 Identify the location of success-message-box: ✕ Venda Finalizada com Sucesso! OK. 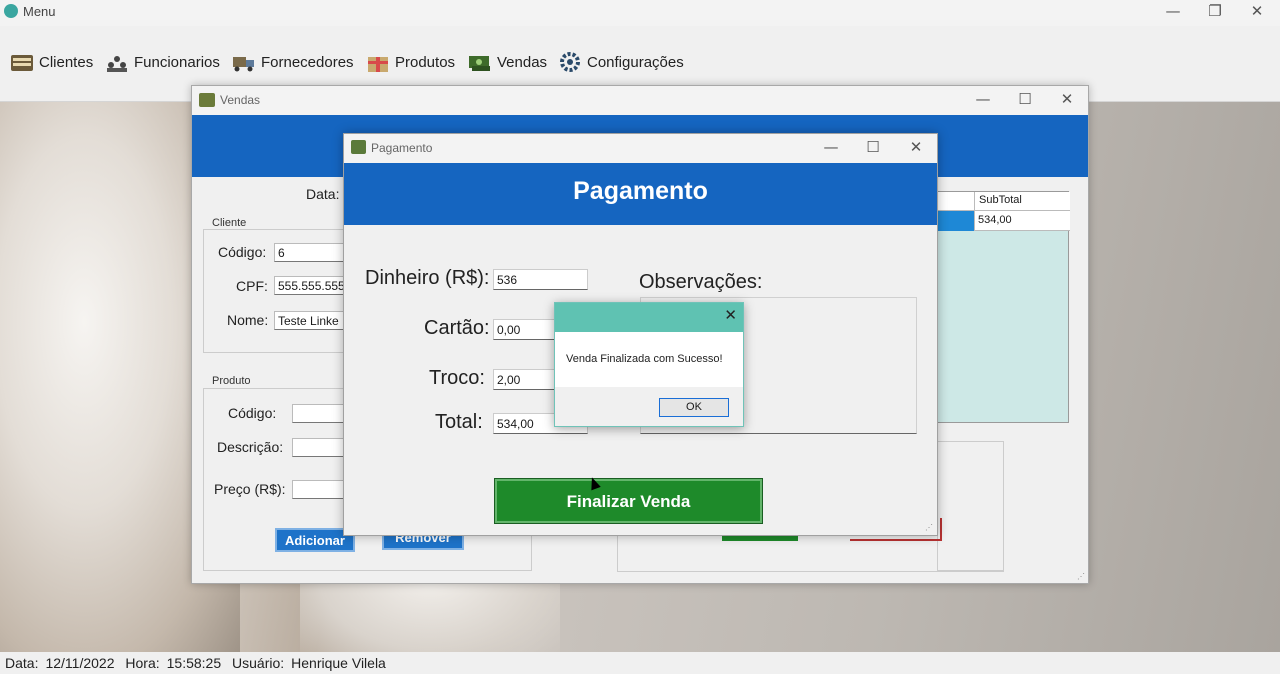
(649, 364).